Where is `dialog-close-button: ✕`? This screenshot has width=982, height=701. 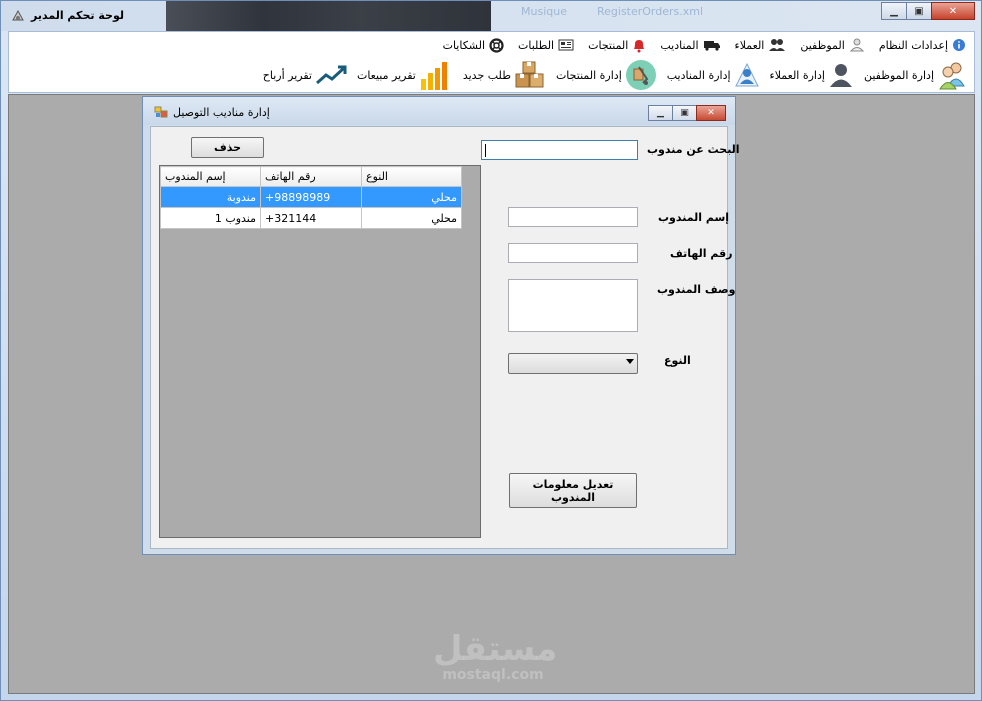
dialog-close-button: ✕ is located at coordinates (711, 113).